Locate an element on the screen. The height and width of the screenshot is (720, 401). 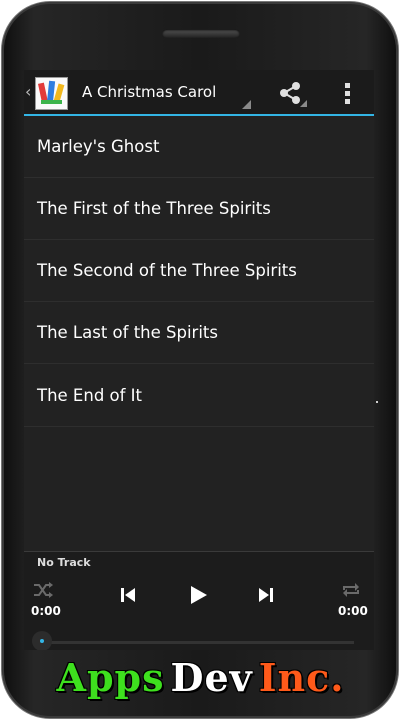
play-icon is located at coordinates (199, 595).